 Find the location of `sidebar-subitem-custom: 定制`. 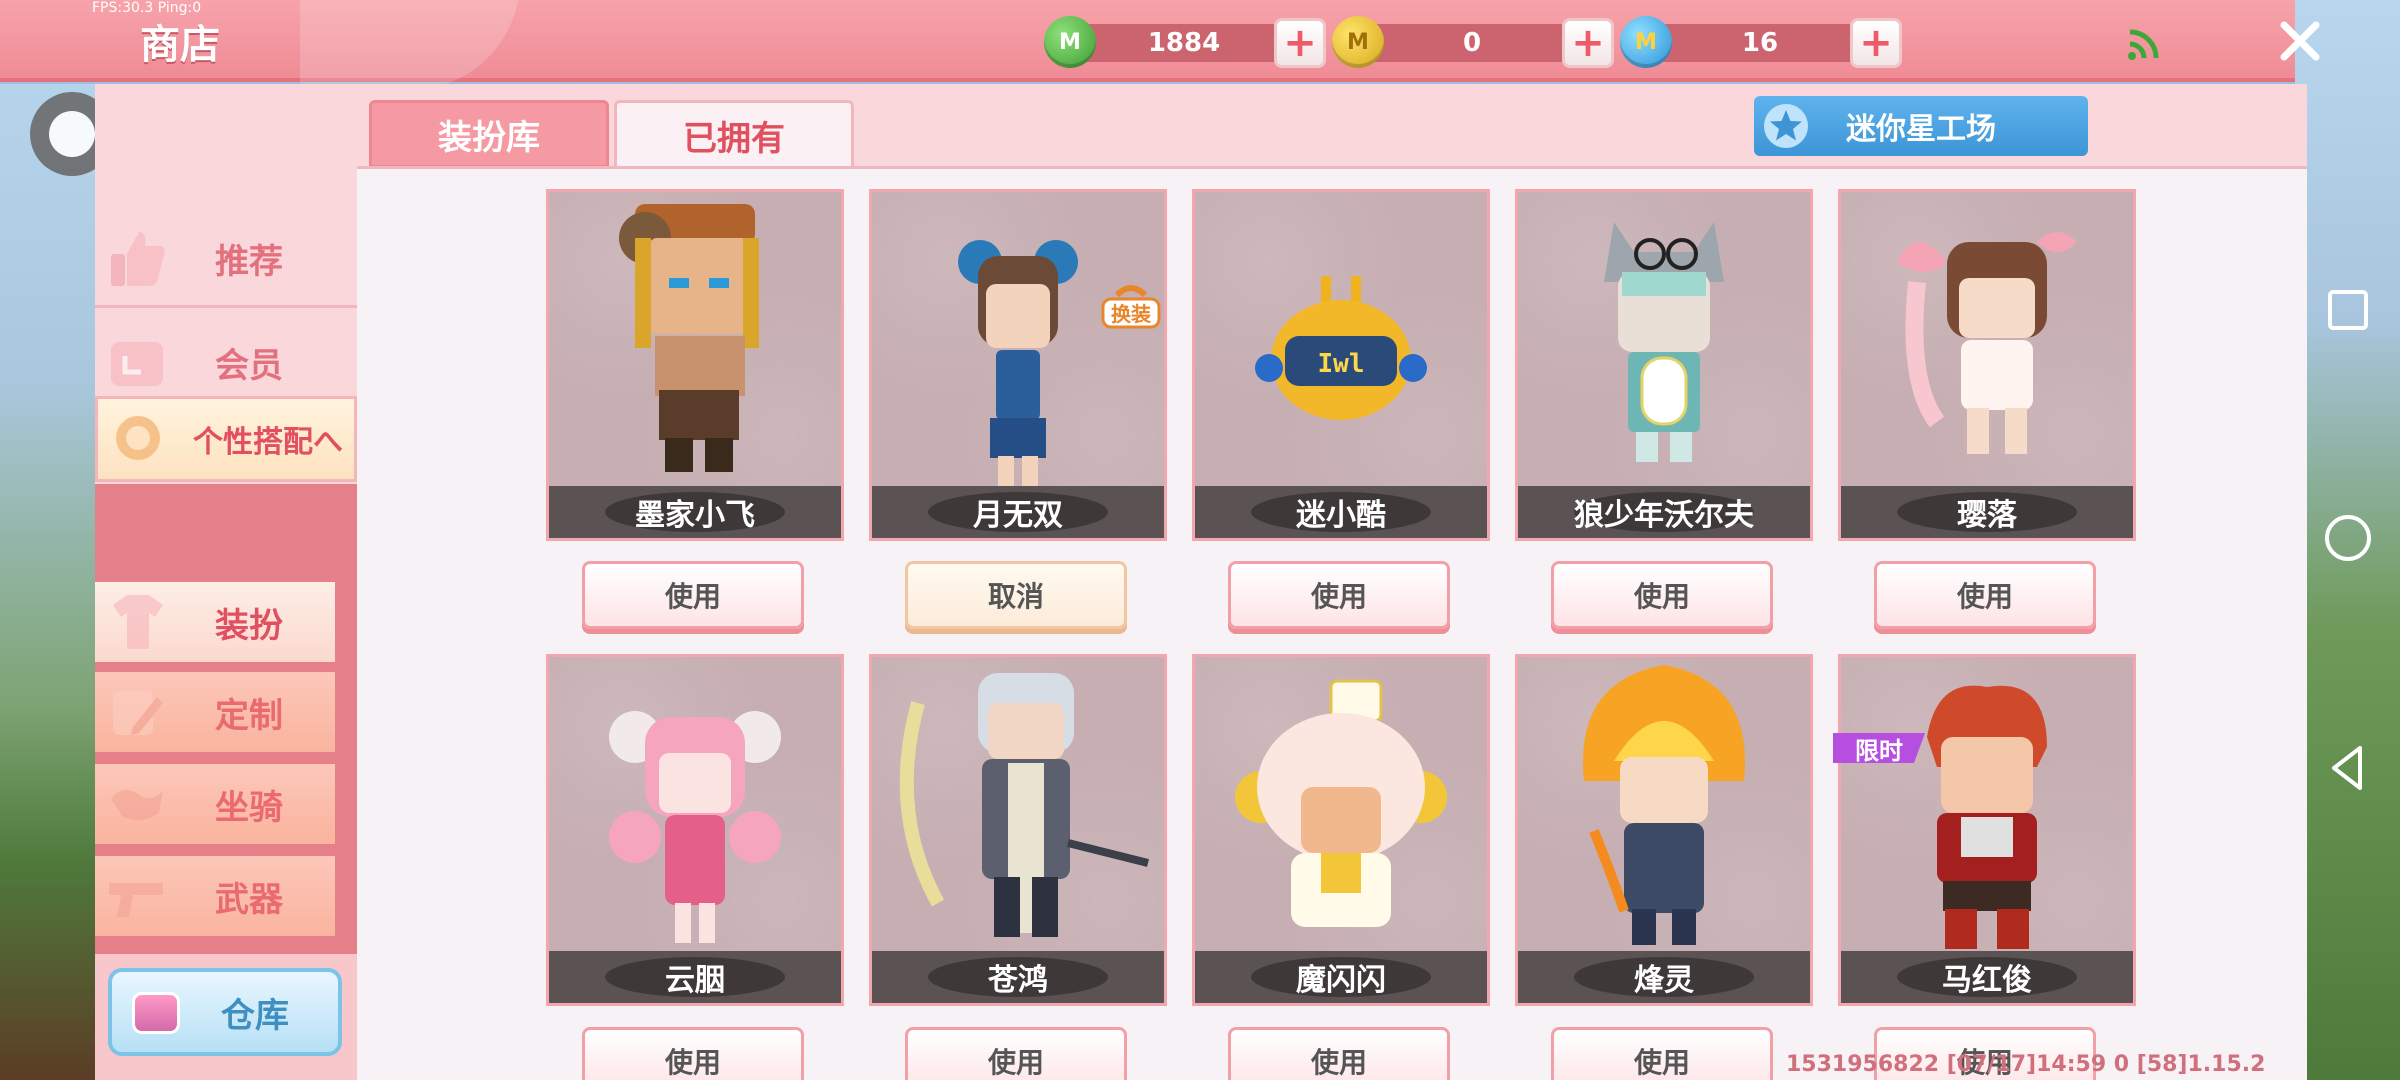

sidebar-subitem-custom: 定制 is located at coordinates (215, 712).